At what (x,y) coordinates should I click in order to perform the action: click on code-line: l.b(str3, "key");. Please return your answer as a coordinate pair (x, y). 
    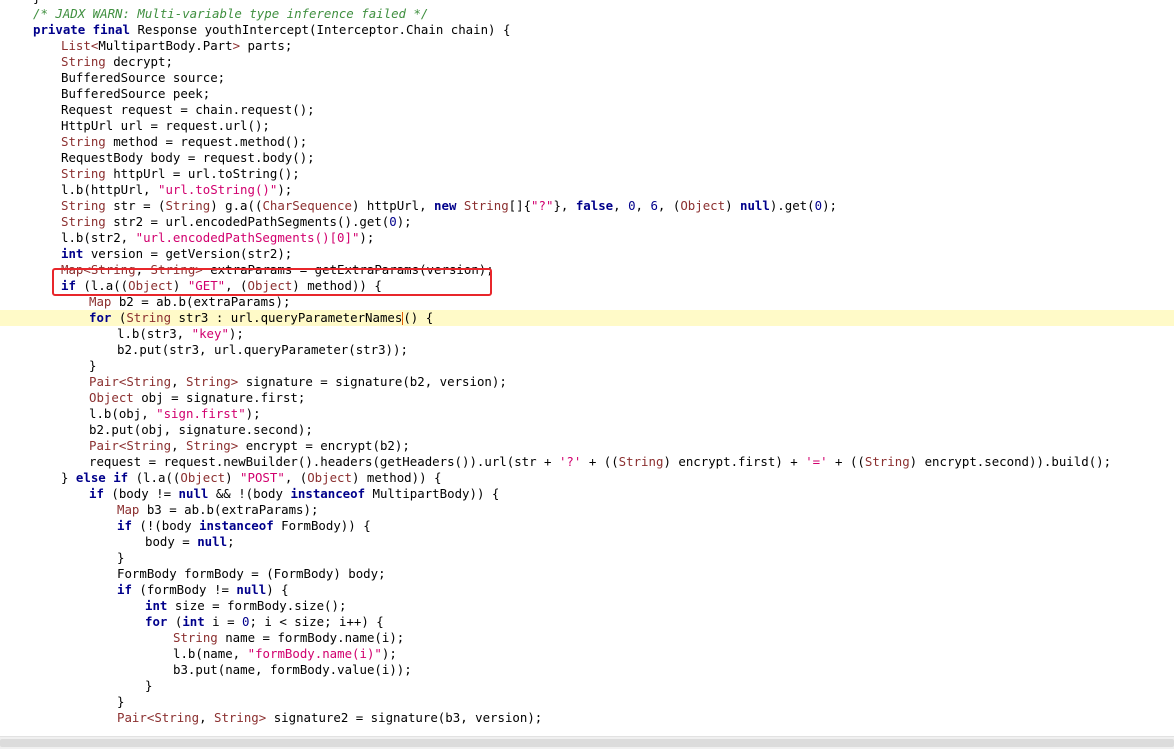
    Looking at the image, I should click on (587, 334).